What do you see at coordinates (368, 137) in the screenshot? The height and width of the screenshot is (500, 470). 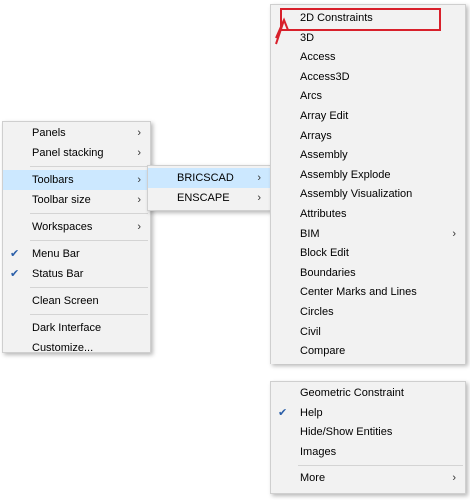 I see `toolbar-item-arrays: Arrays` at bounding box center [368, 137].